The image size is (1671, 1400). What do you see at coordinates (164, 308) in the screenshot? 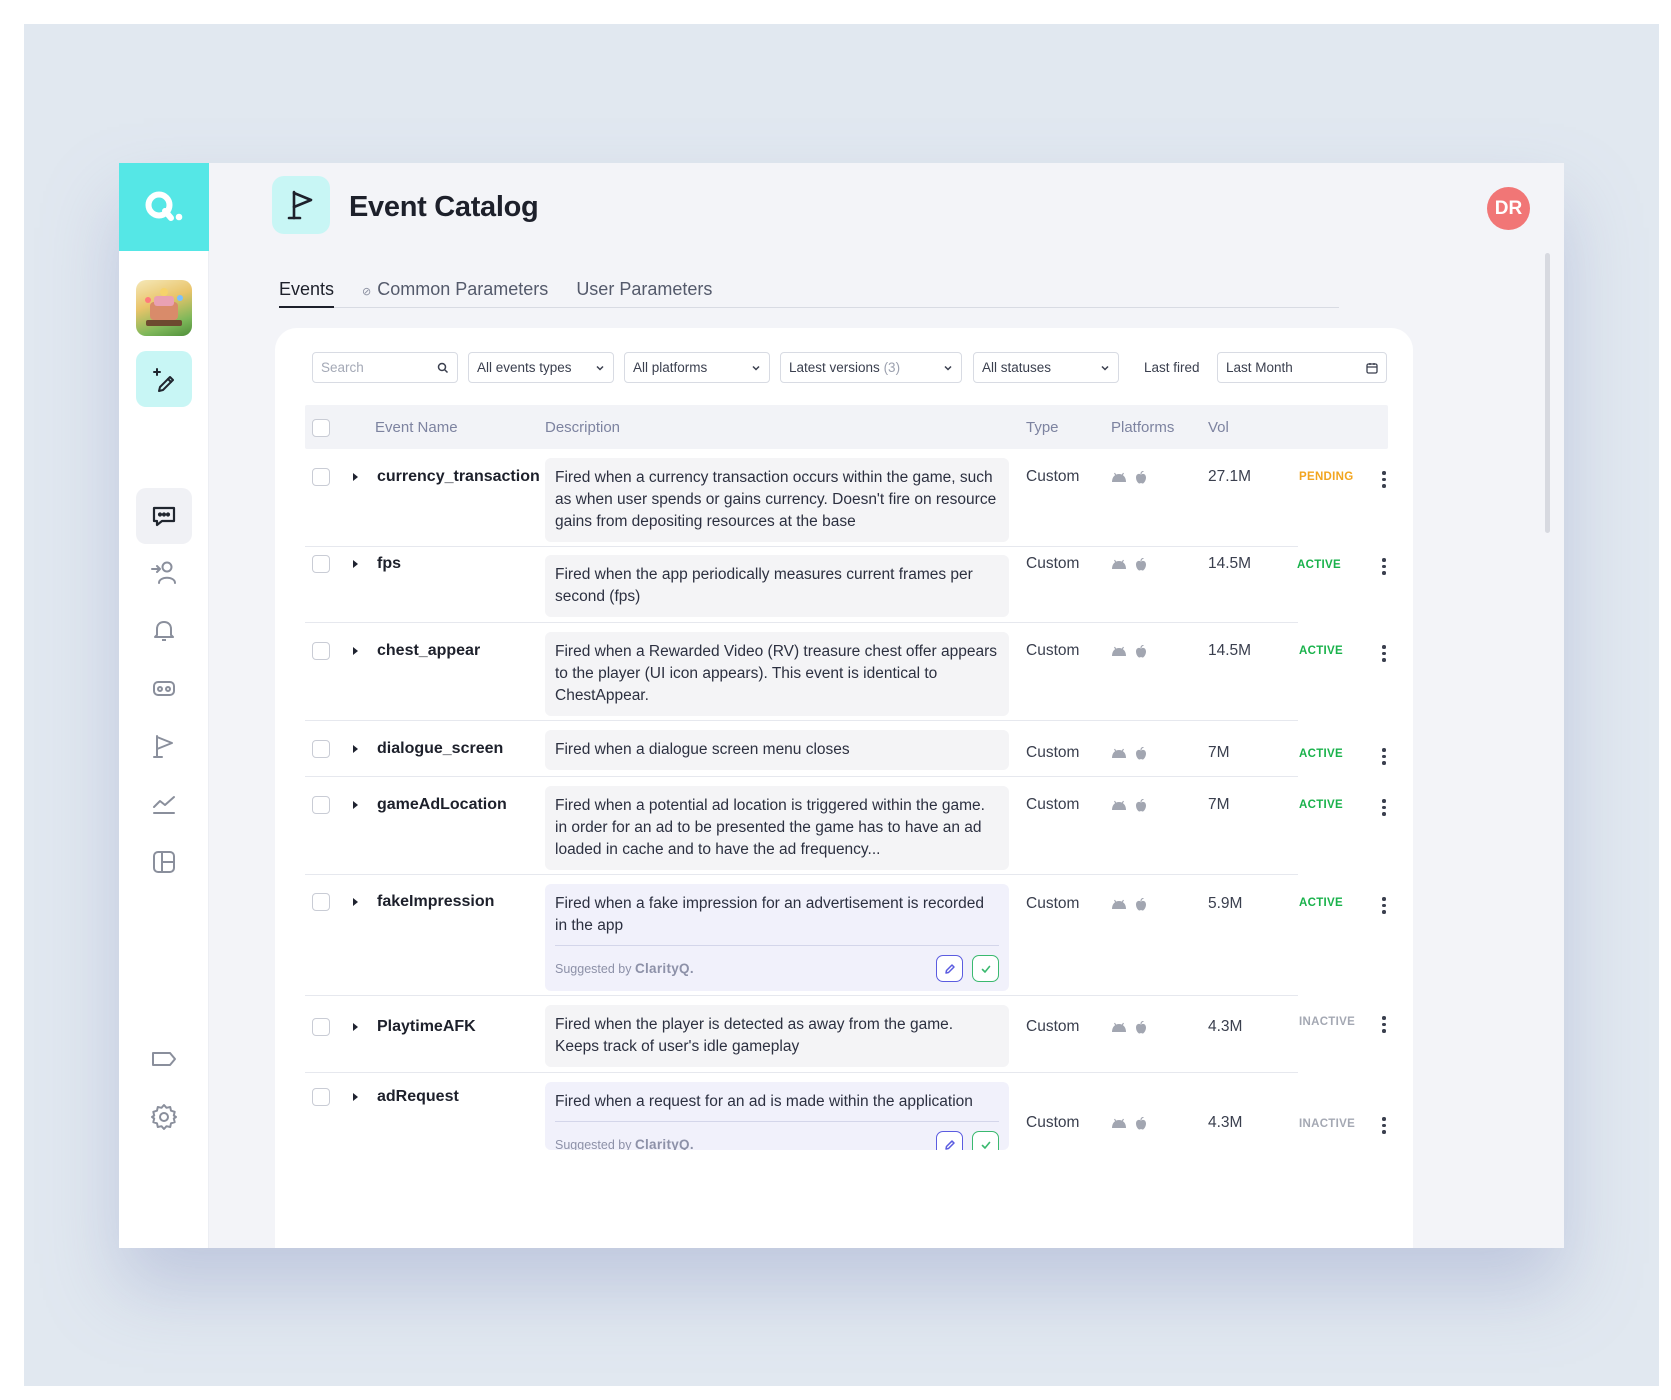
I see `app-thumbnail` at bounding box center [164, 308].